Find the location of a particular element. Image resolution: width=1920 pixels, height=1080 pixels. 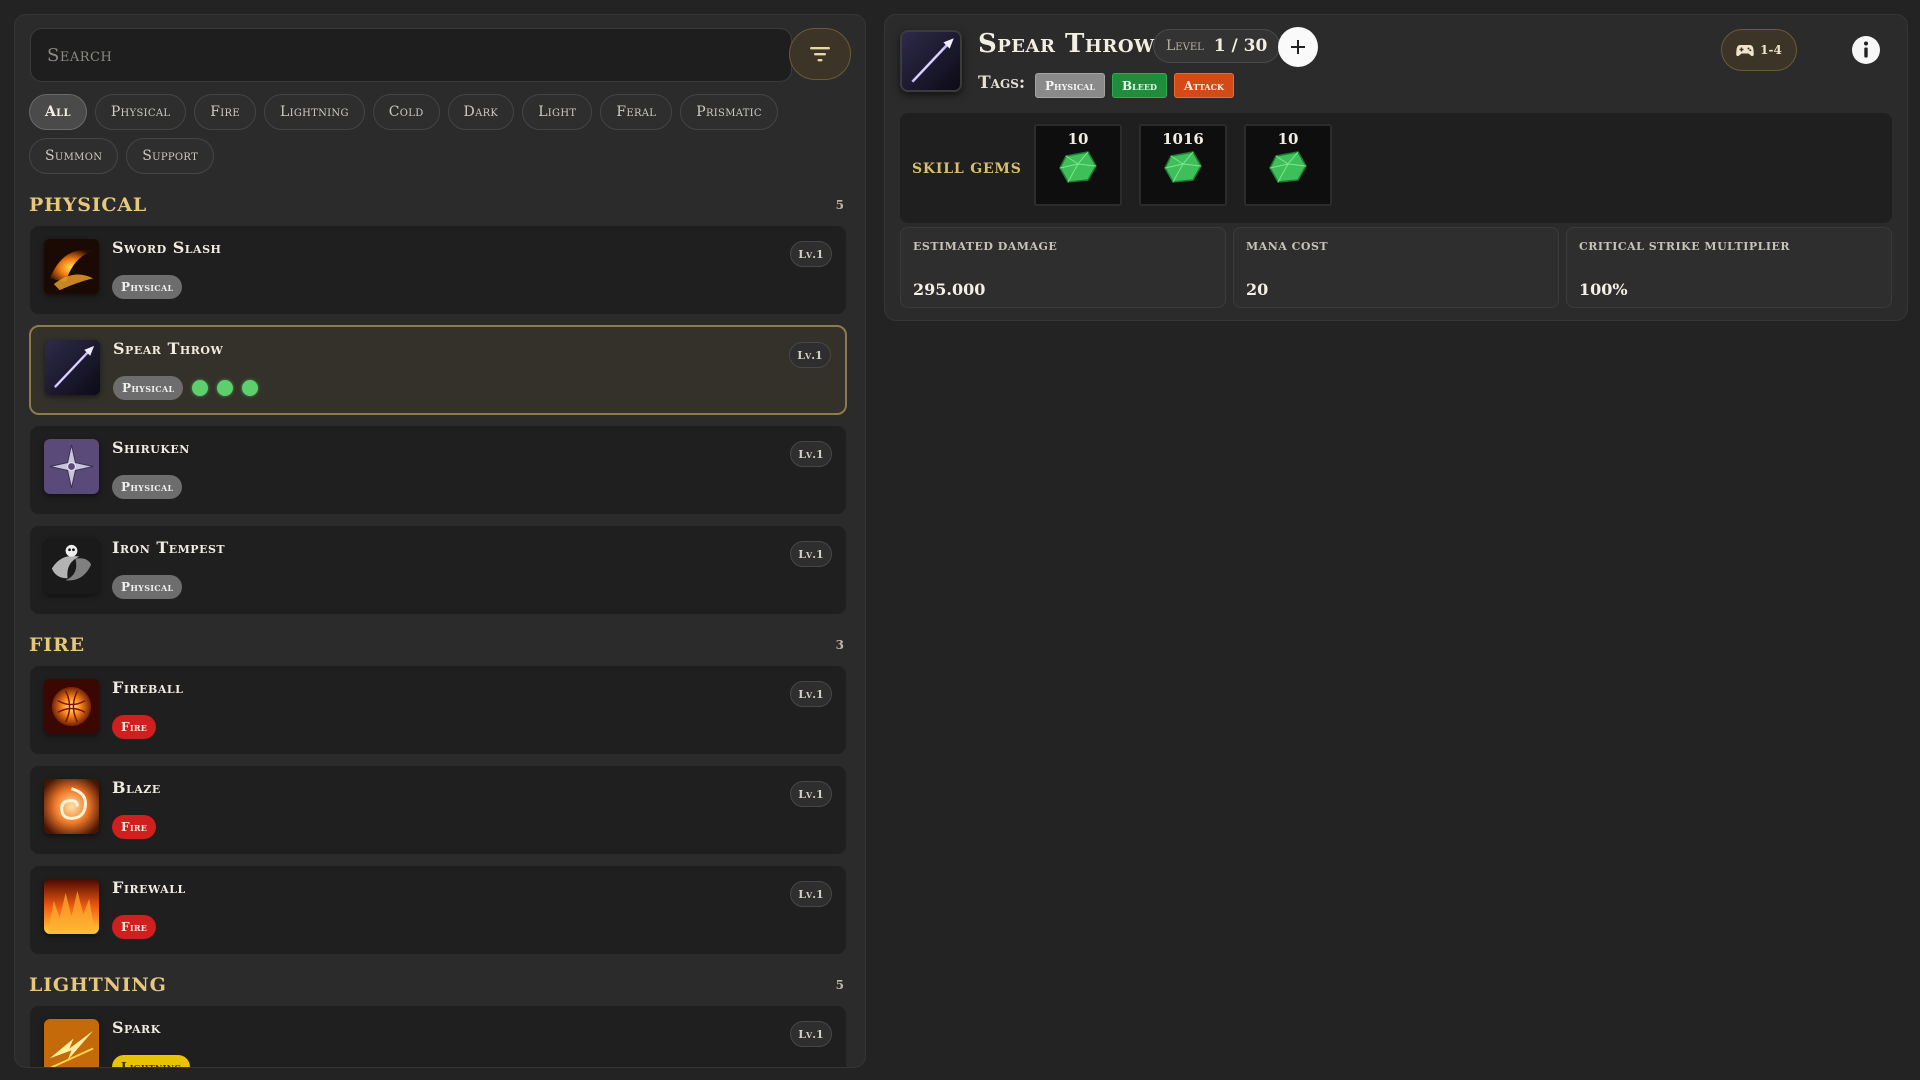

skill-name: Fireball is located at coordinates (148, 687).